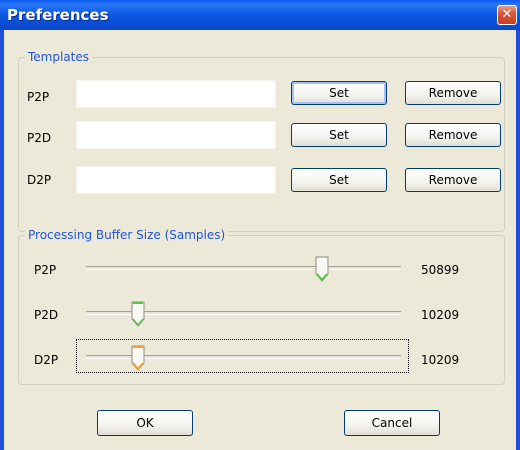 Image resolution: width=520 pixels, height=450 pixels. I want to click on title-bar: Preferences ✕, so click(260, 15).